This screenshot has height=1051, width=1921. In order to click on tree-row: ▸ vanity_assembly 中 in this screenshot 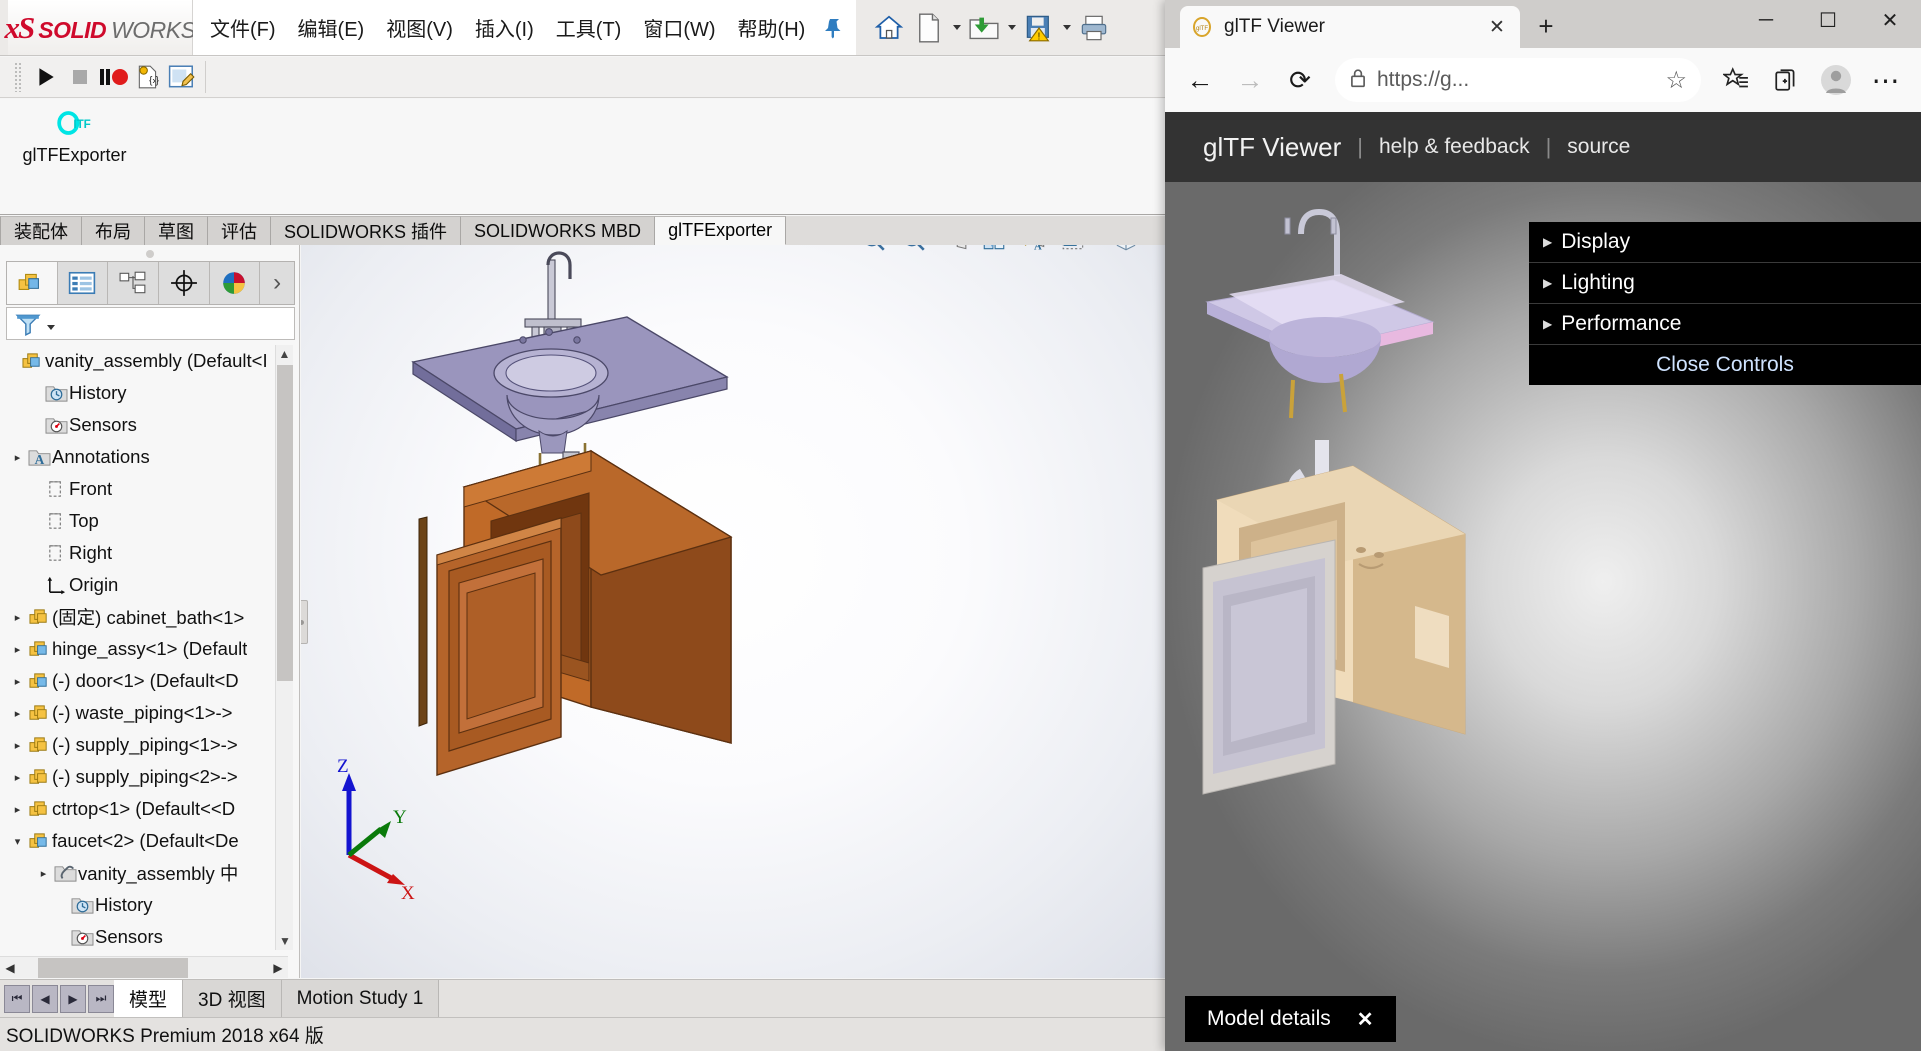, I will do `click(144, 873)`.